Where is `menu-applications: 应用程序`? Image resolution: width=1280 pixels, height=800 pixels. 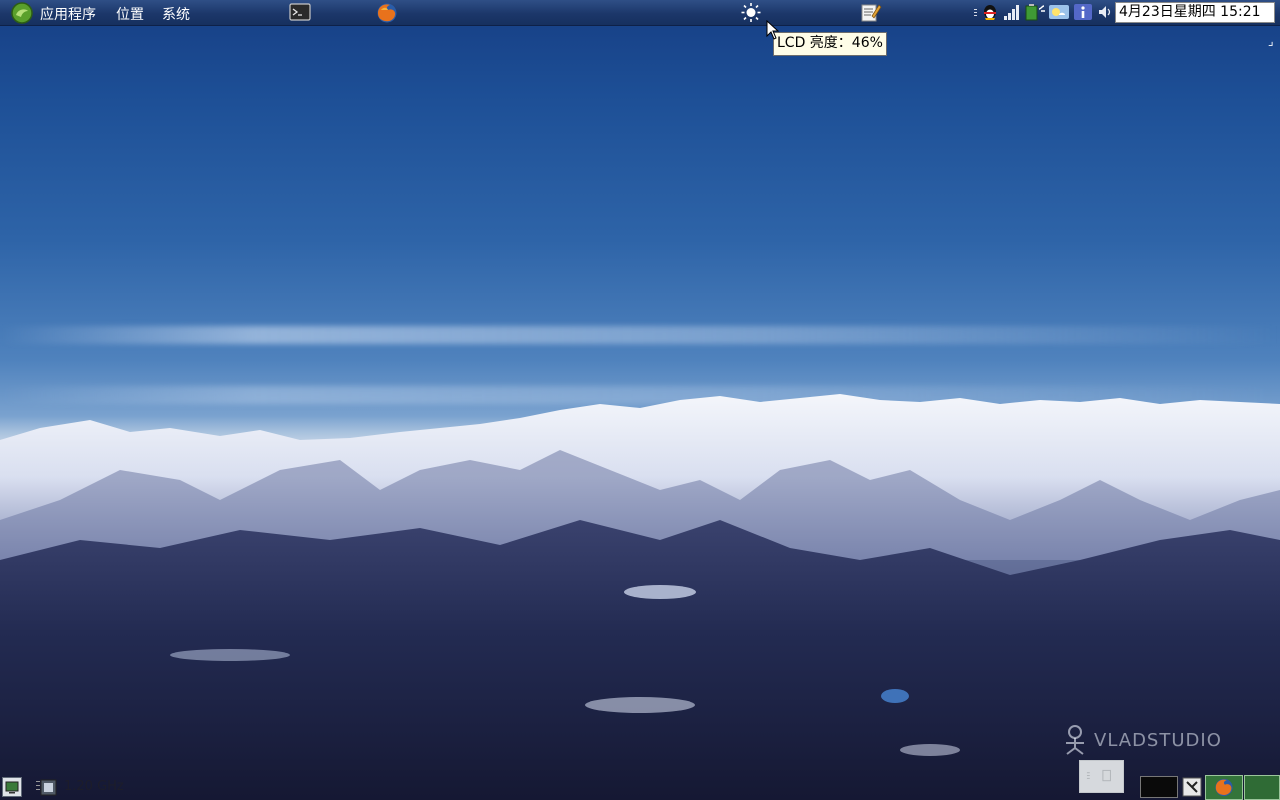
menu-applications: 应用程序 is located at coordinates (68, 14).